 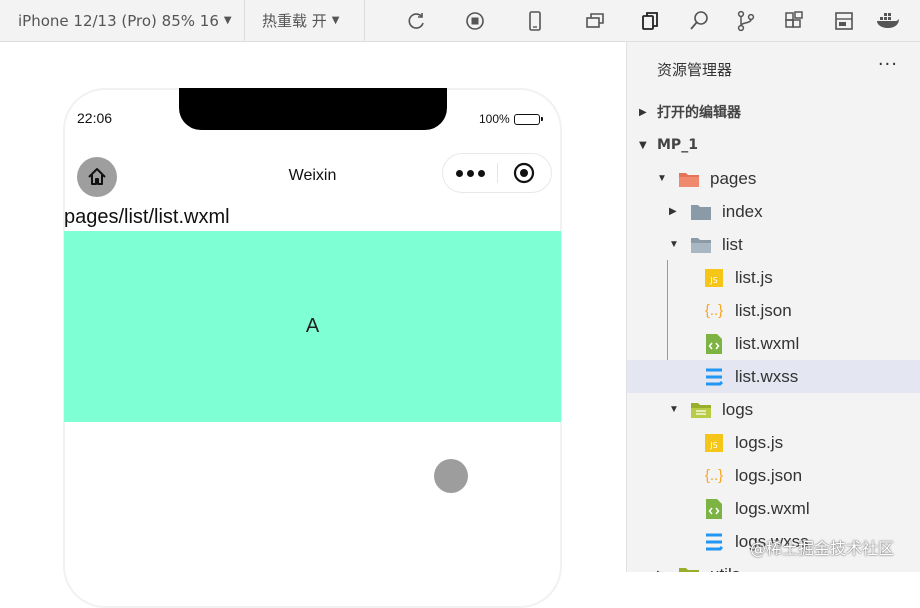 I want to click on tree-file-logs-wxml: logs.wxml, so click(x=773, y=508).